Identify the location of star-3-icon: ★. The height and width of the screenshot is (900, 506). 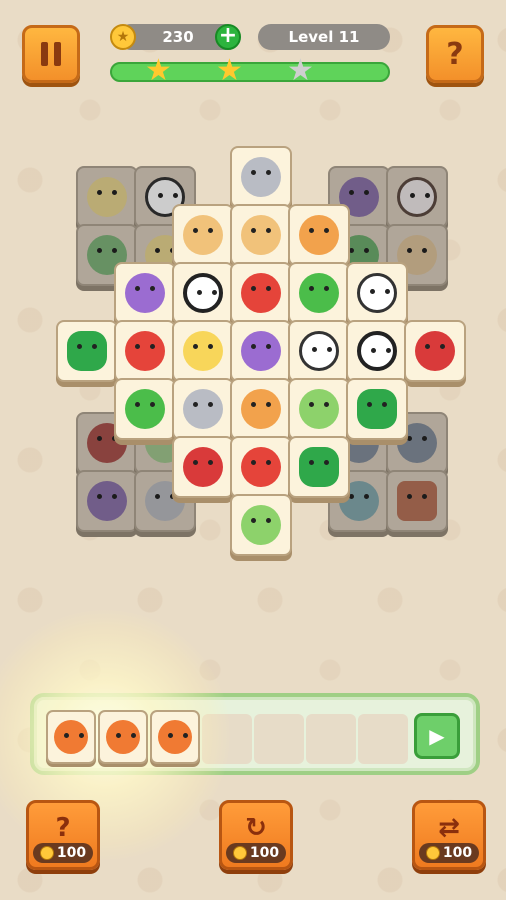
(300, 70).